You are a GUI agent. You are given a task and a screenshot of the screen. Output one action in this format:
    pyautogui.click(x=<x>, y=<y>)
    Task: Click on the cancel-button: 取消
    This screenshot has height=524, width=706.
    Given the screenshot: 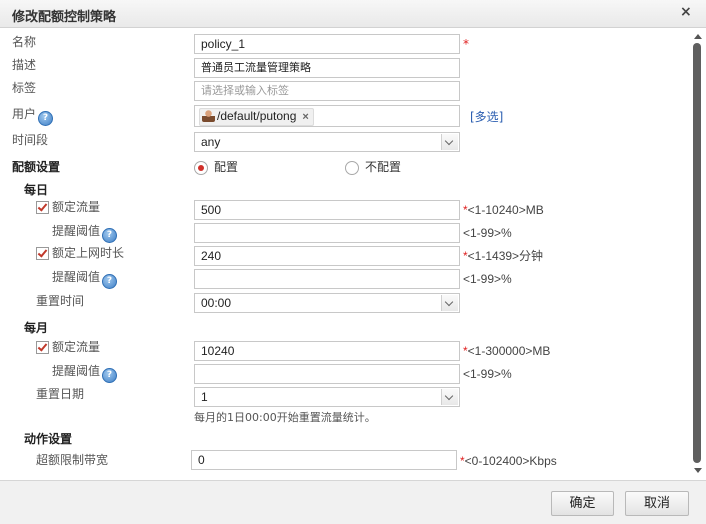 What is the action you would take?
    pyautogui.click(x=657, y=503)
    